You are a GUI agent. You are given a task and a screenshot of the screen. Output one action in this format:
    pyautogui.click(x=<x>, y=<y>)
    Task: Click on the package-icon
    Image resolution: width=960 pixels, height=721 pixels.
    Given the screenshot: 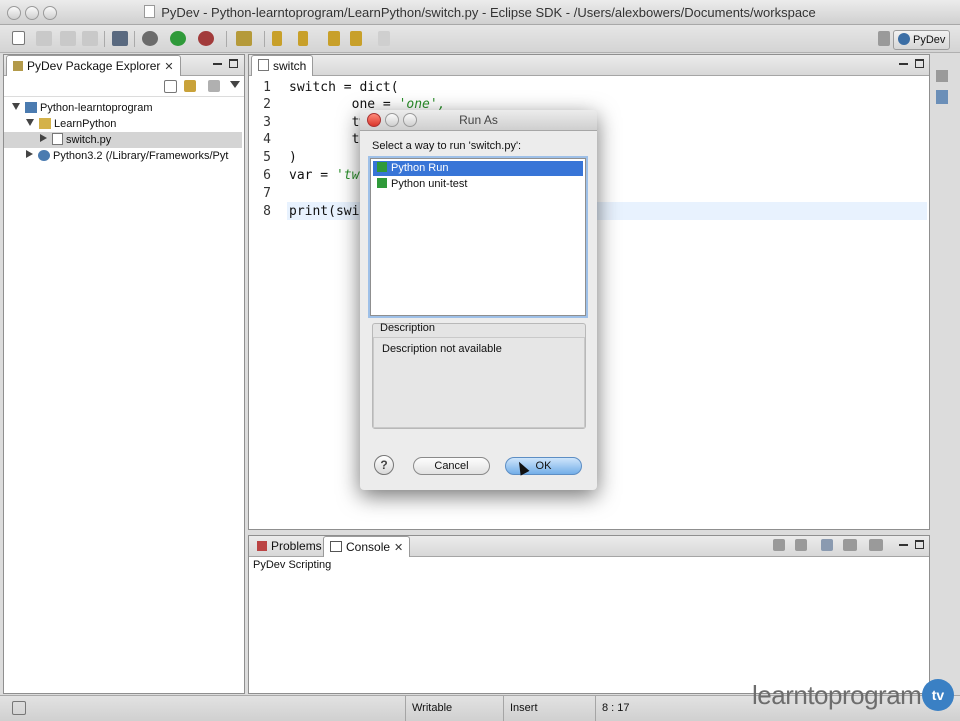 What is the action you would take?
    pyautogui.click(x=18, y=66)
    